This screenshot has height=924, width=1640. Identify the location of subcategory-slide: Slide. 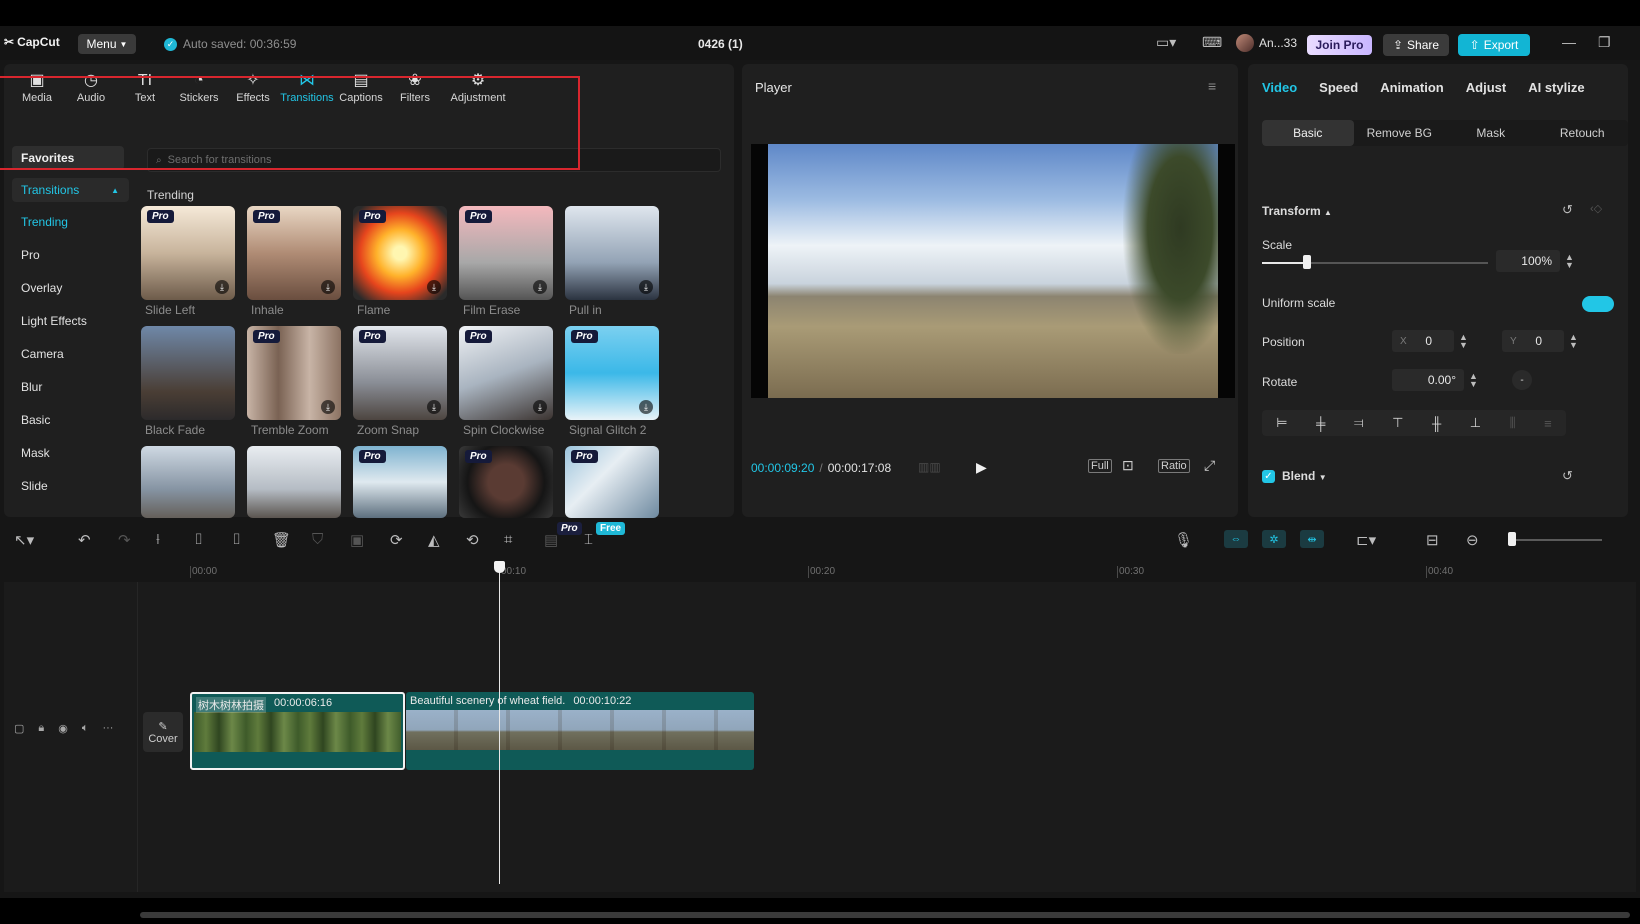
(34, 486).